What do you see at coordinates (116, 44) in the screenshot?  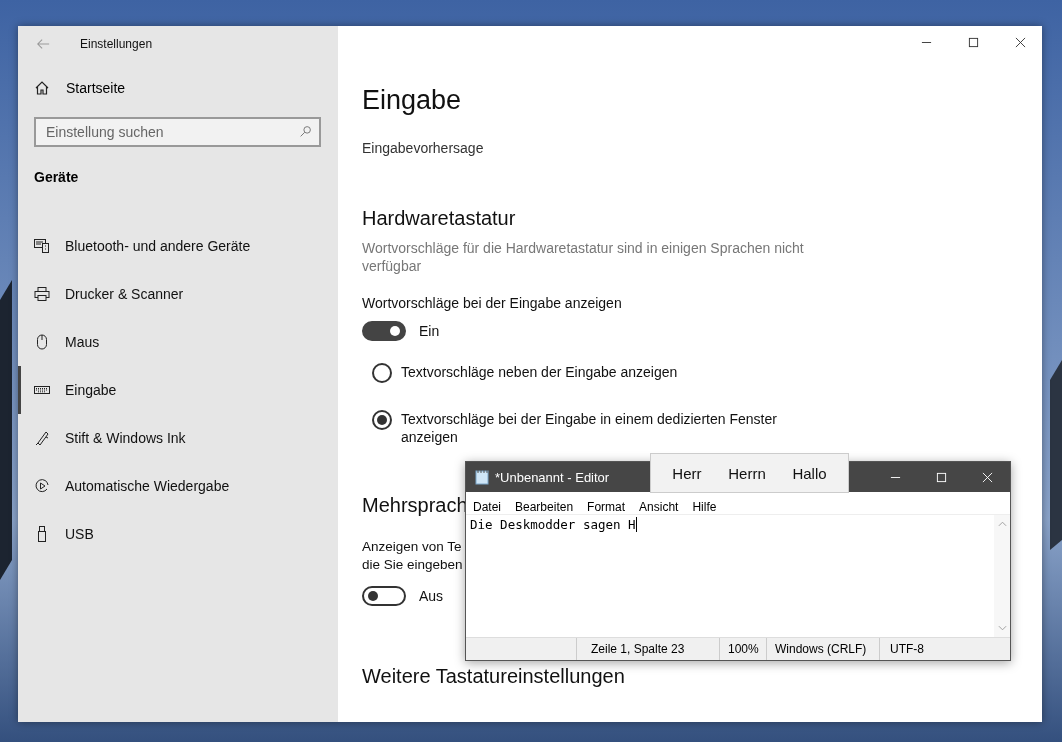 I see `window-title: Einstellungen` at bounding box center [116, 44].